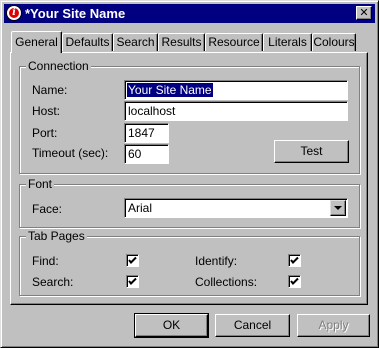 This screenshot has width=379, height=348. I want to click on name-label: Name:, so click(50, 90).